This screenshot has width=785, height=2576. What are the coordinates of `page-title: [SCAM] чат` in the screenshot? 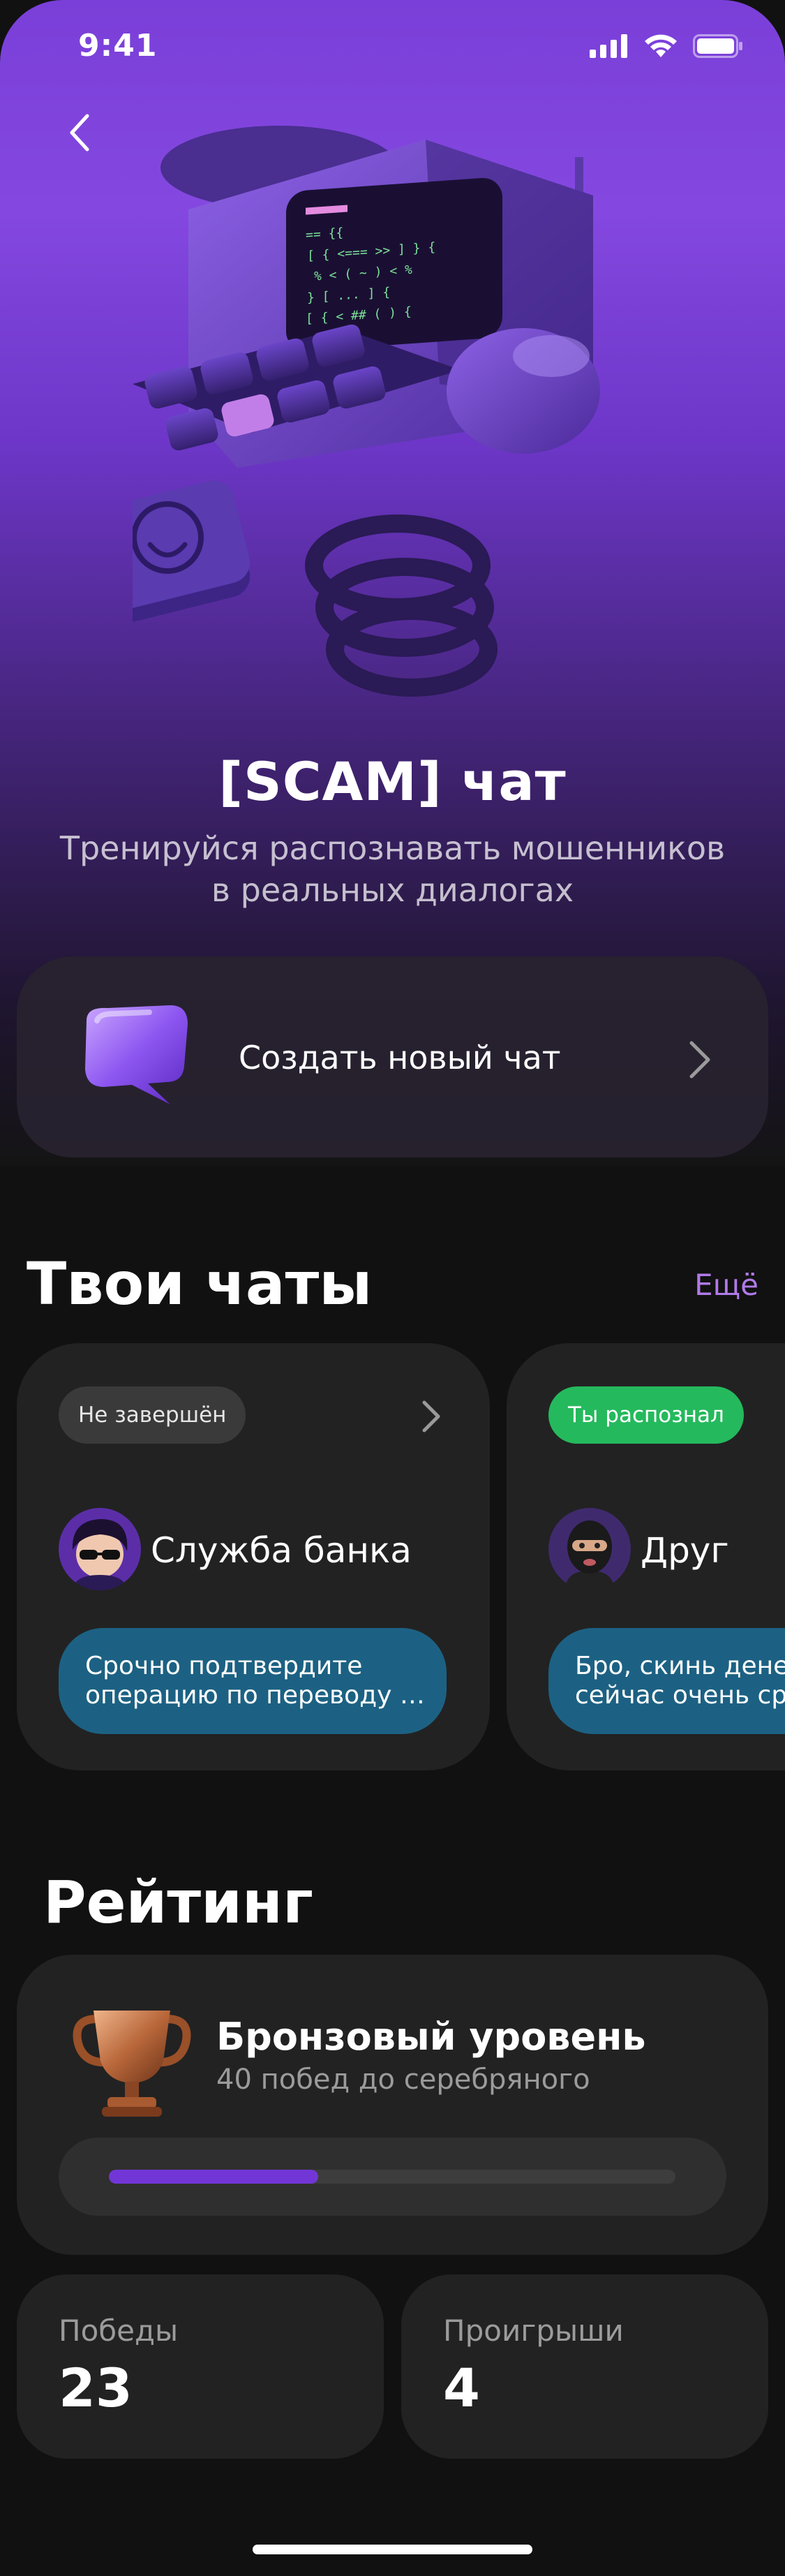 It's located at (393, 781).